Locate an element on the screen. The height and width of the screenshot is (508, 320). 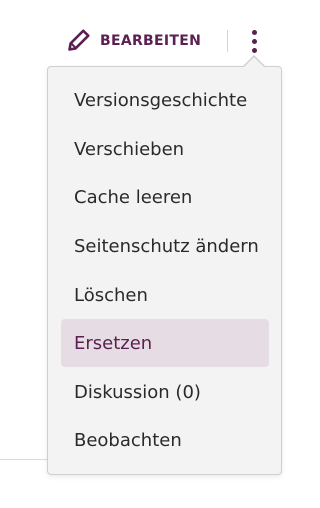
page-content-border is located at coordinates (26, 459).